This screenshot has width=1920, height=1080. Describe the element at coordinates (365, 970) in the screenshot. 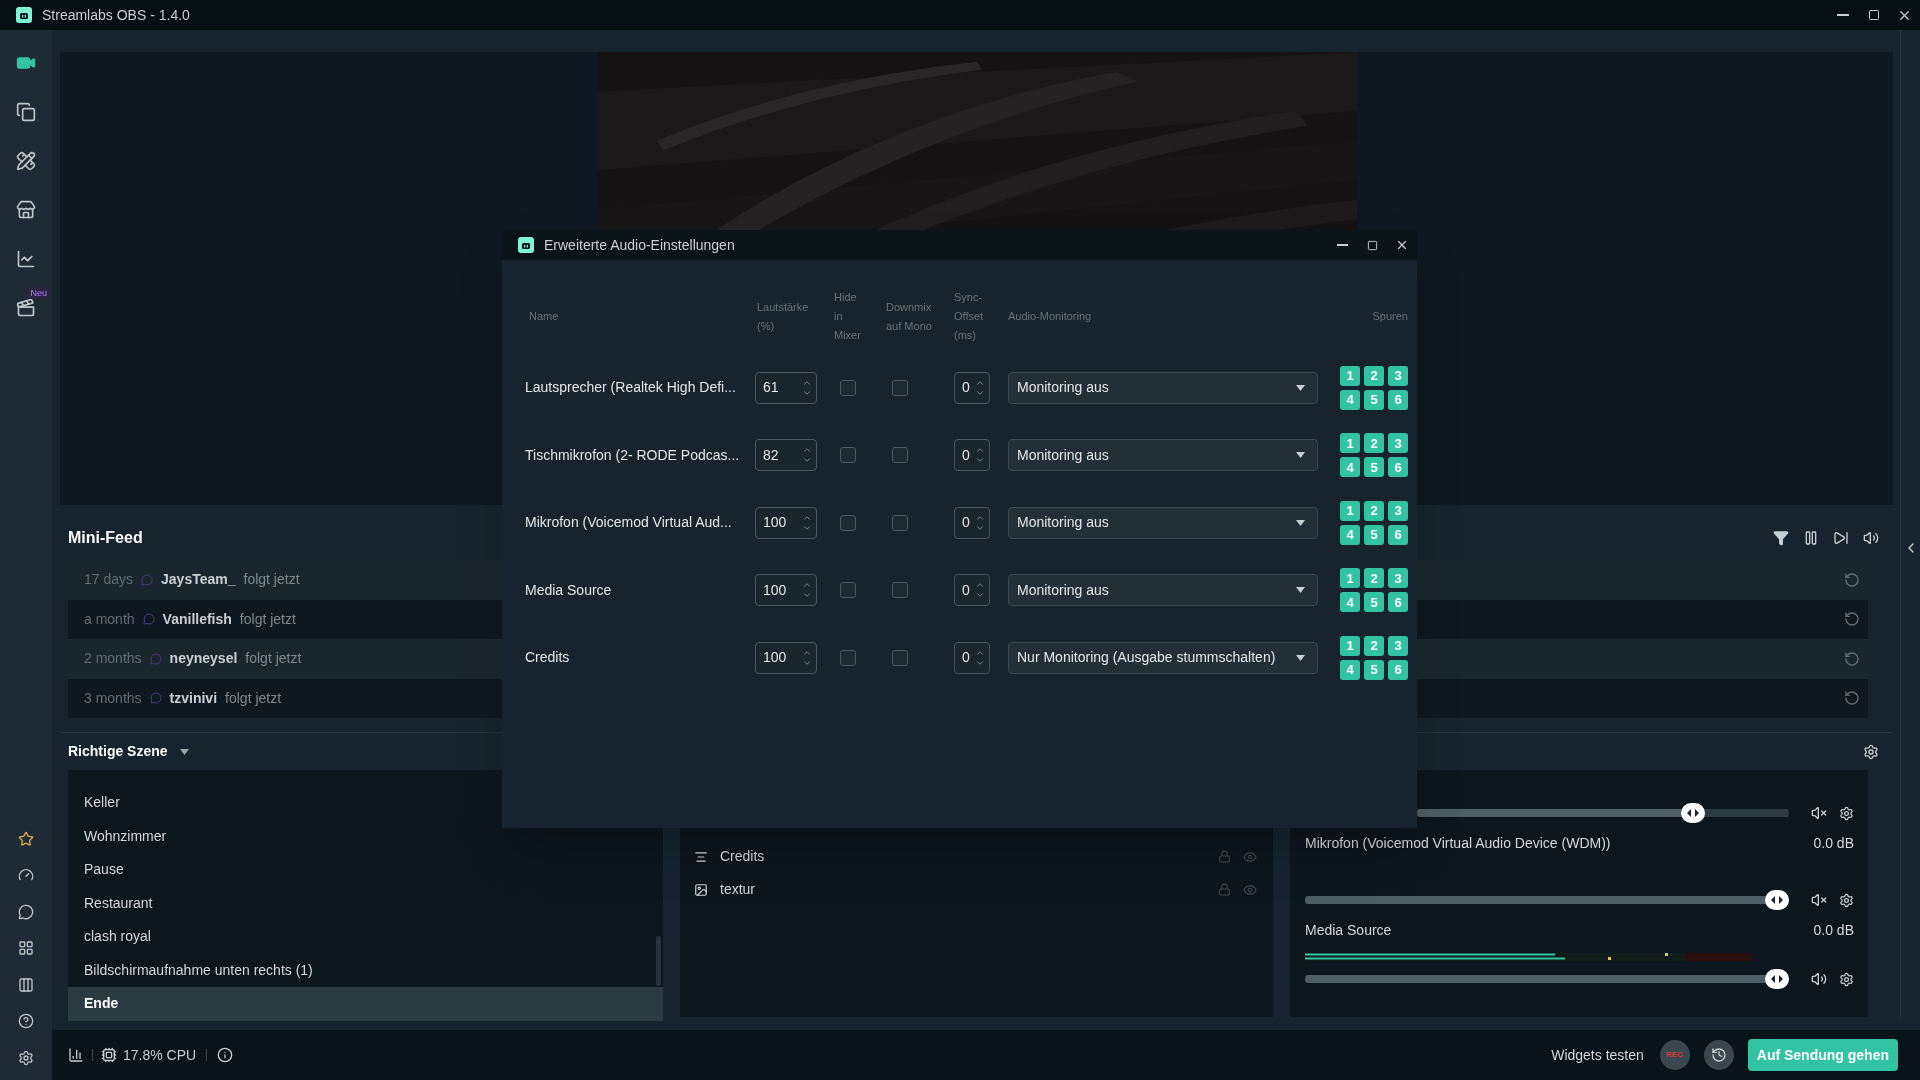

I see `scene-item: Bildschirmaufnahme unten rechts (1)` at that location.